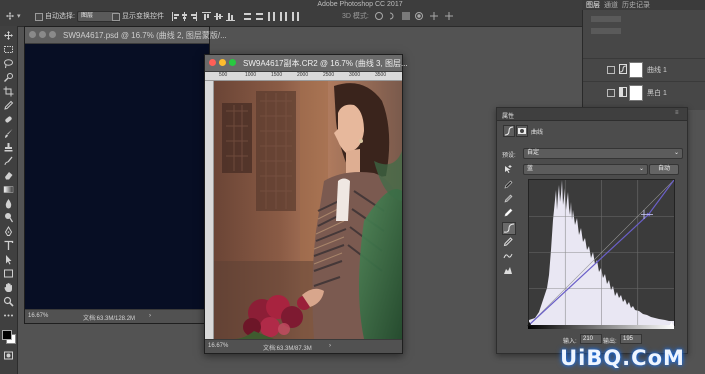 The image size is (705, 374). Describe the element at coordinates (529, 324) in the screenshot. I see `black-point-slider: ▲` at that location.